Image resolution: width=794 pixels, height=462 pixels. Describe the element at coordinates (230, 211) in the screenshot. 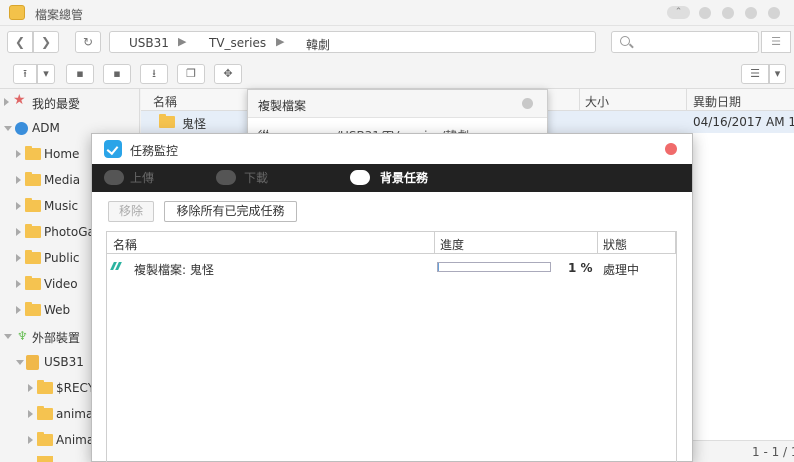

I see `remove-completed-button: 移除所有已完成任務` at that location.